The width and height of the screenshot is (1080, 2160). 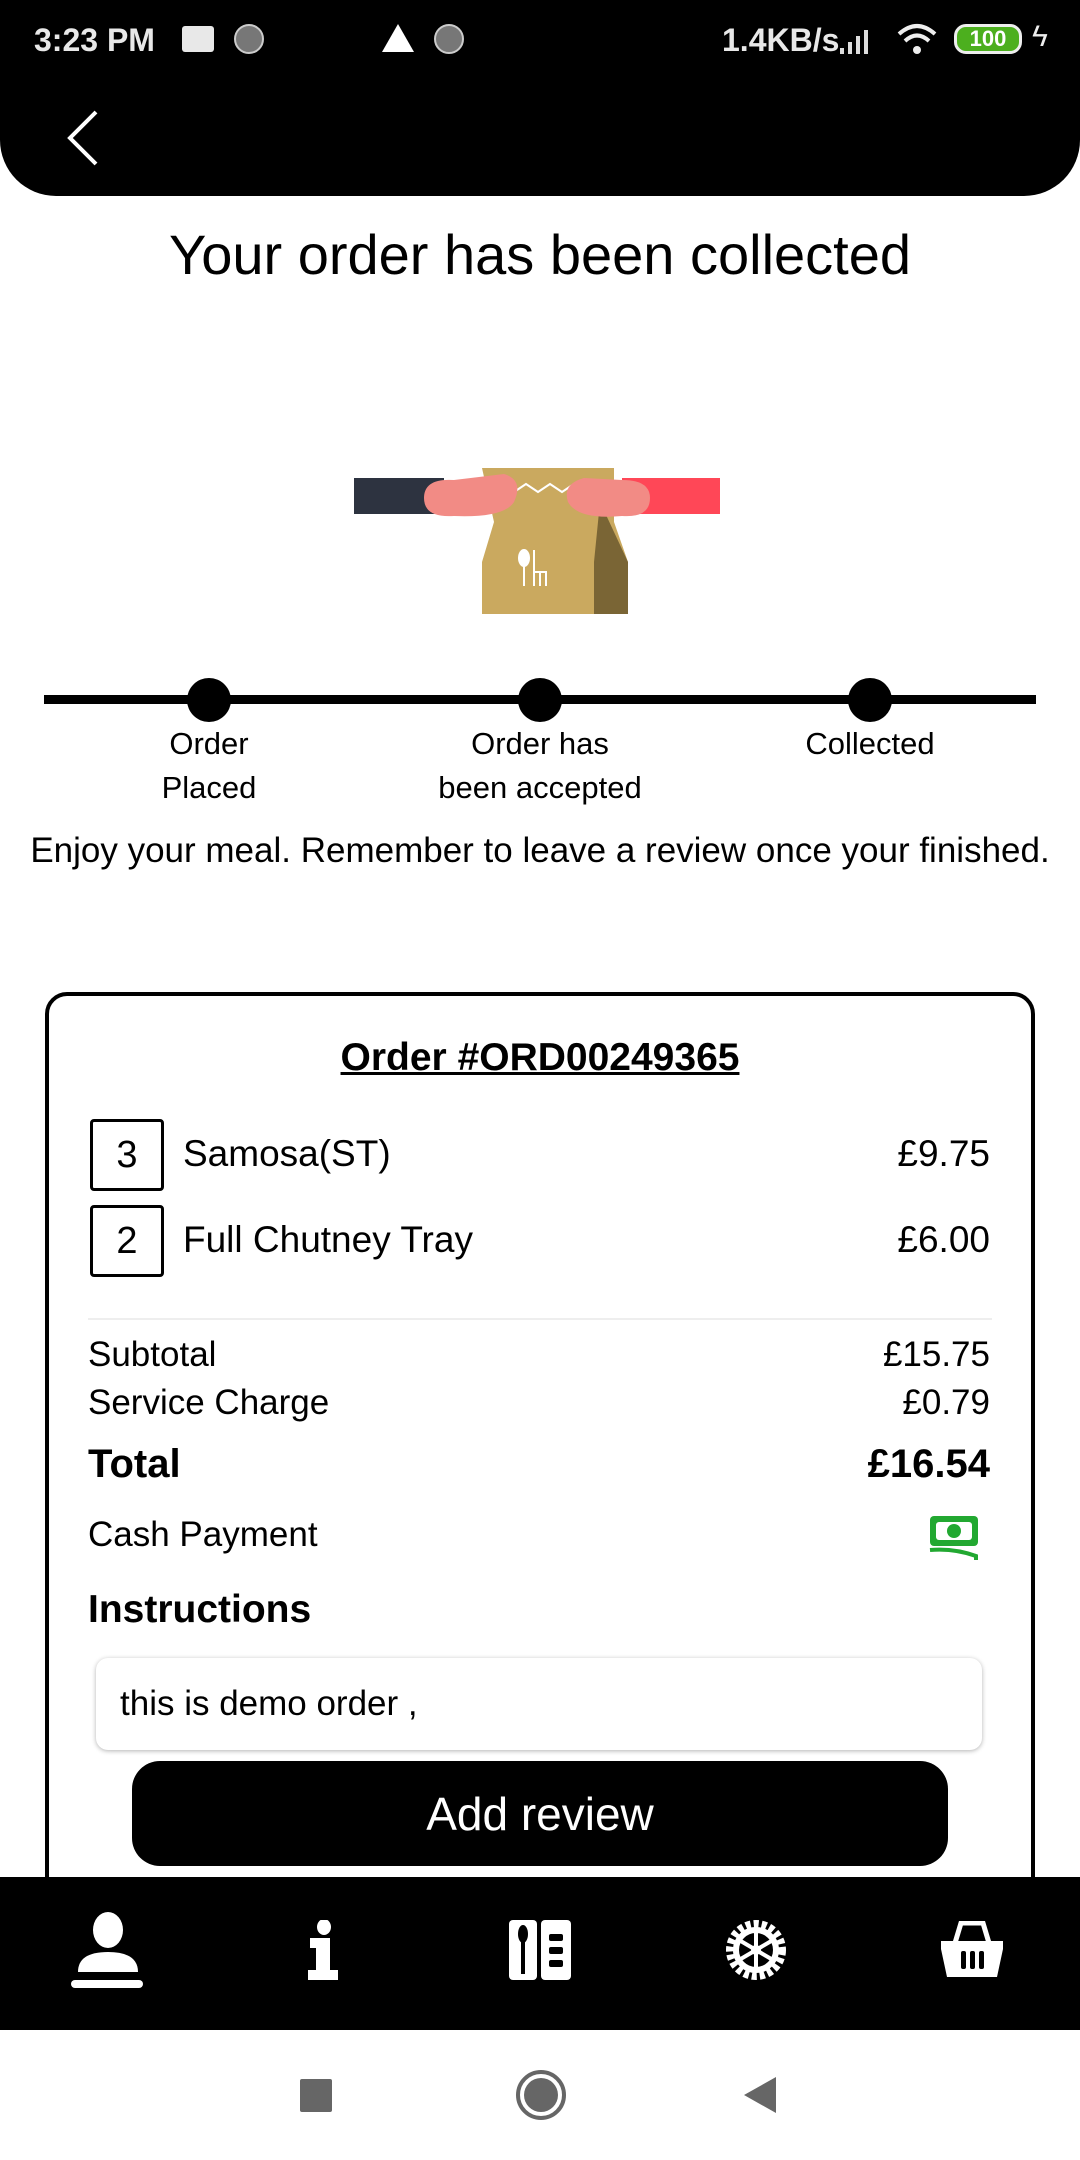 What do you see at coordinates (936, 1354) in the screenshot?
I see `subtotal-value: £15.75` at bounding box center [936, 1354].